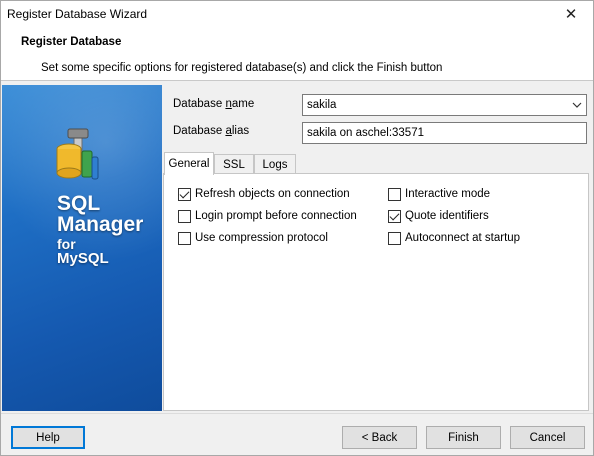 This screenshot has height=456, width=594. What do you see at coordinates (71, 42) in the screenshot?
I see `page-title: Register Database` at bounding box center [71, 42].